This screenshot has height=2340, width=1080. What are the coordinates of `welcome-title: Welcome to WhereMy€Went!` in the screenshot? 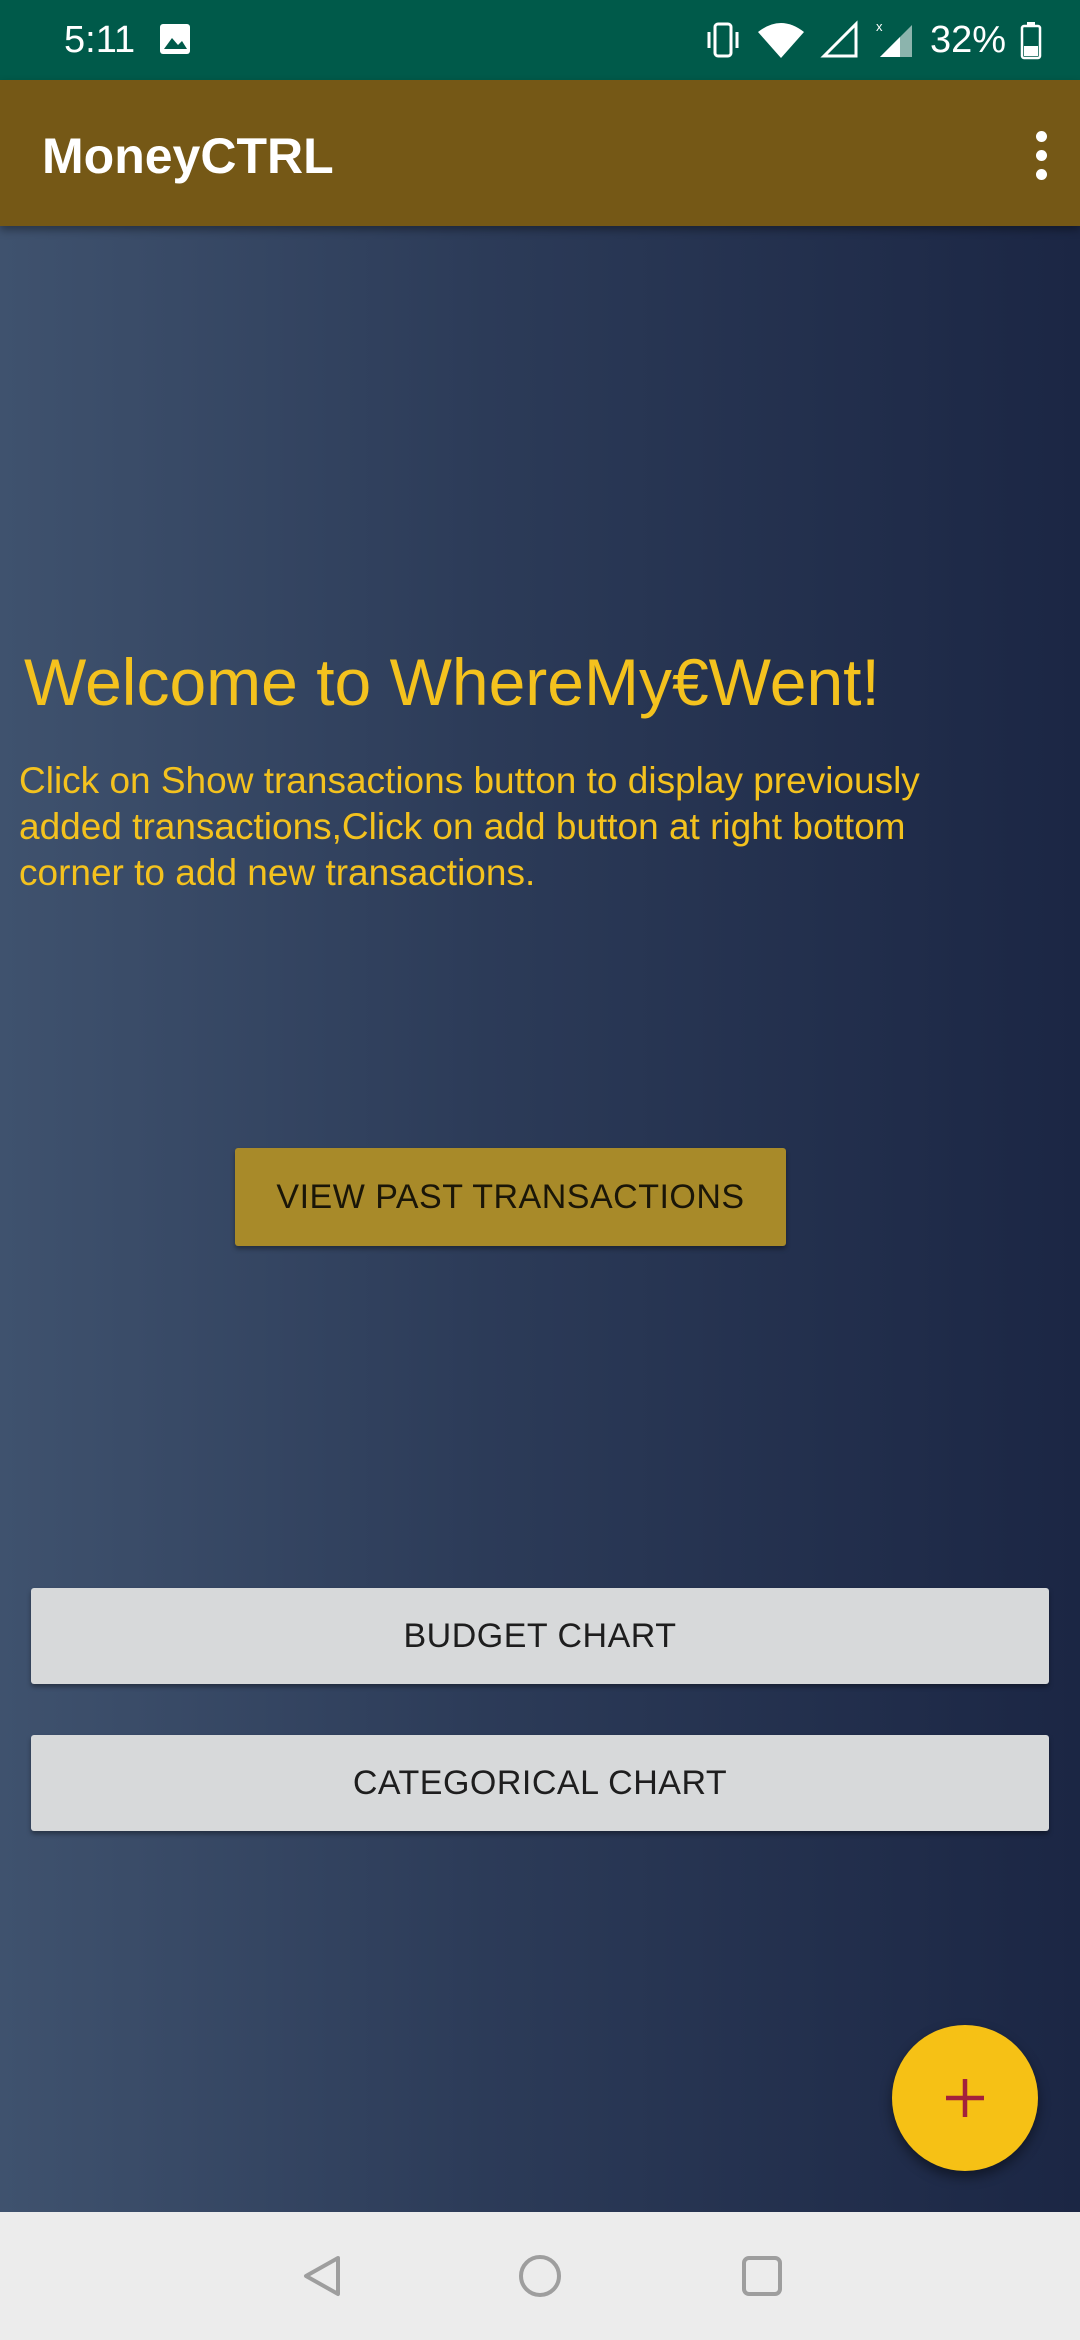 It's located at (452, 682).